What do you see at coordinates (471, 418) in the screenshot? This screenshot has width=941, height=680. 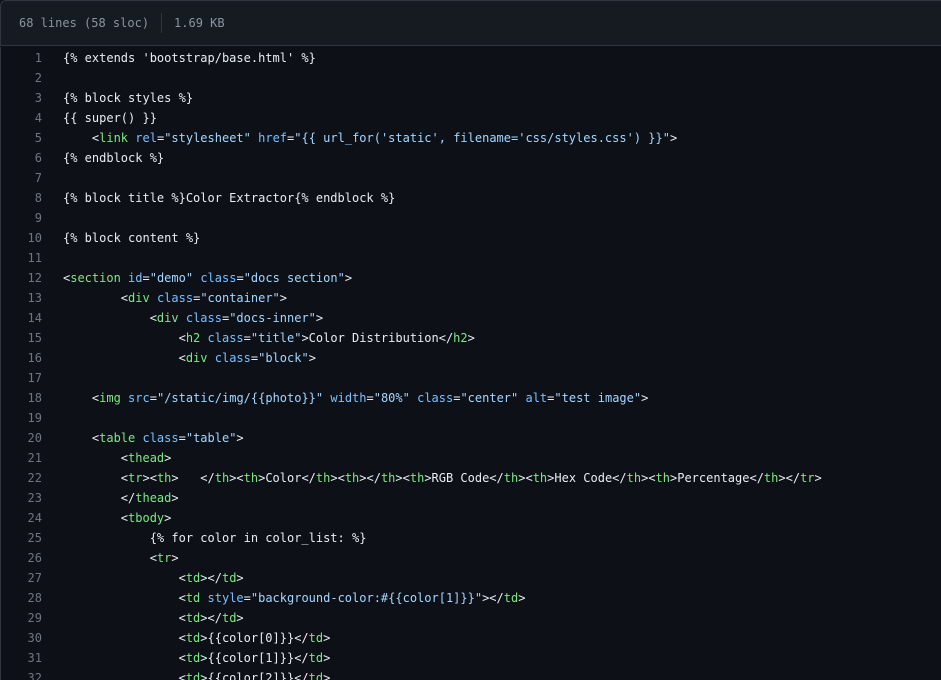 I see `code-line: 19` at bounding box center [471, 418].